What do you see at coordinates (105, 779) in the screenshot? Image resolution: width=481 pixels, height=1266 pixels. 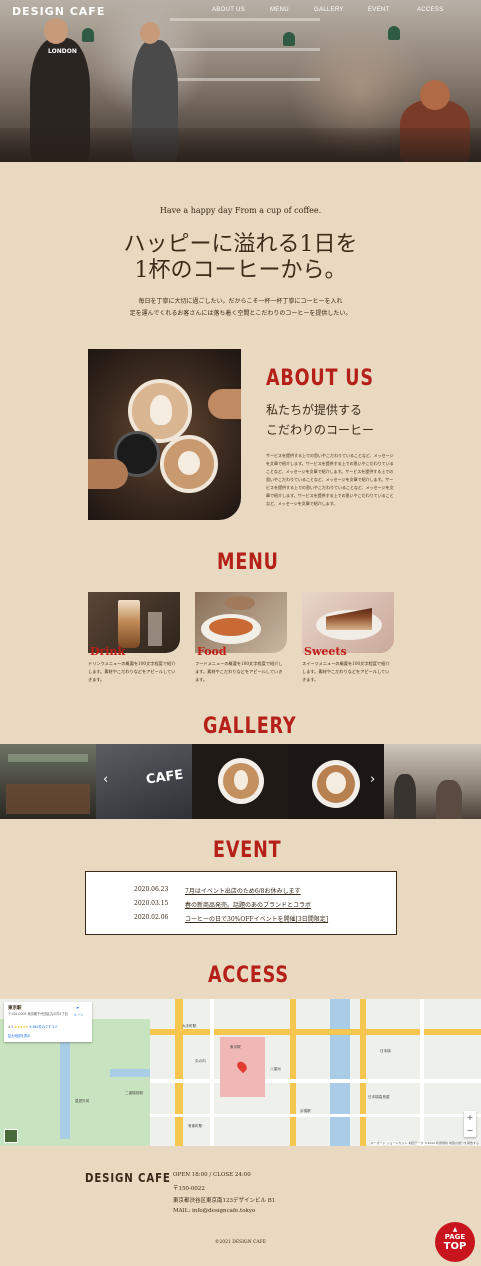 I see `gallery-prev-arrow: ‹` at bounding box center [105, 779].